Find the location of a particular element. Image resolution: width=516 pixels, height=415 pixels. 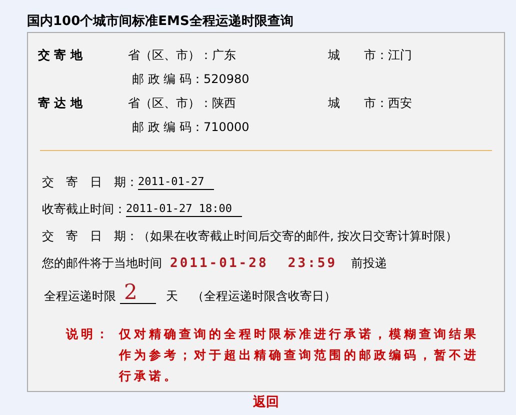

page-title: 国内100个城市间标准EMS全程运递时限查询 is located at coordinates (160, 21).